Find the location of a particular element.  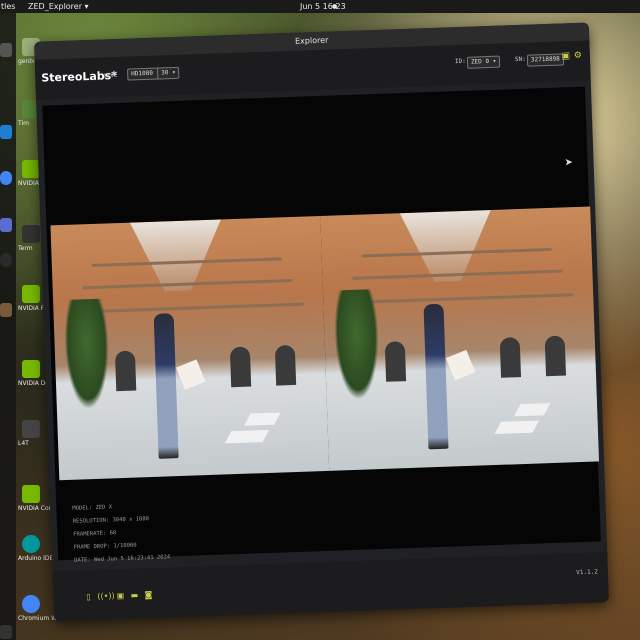

gear-icon: ⚙ is located at coordinates (578, 56).